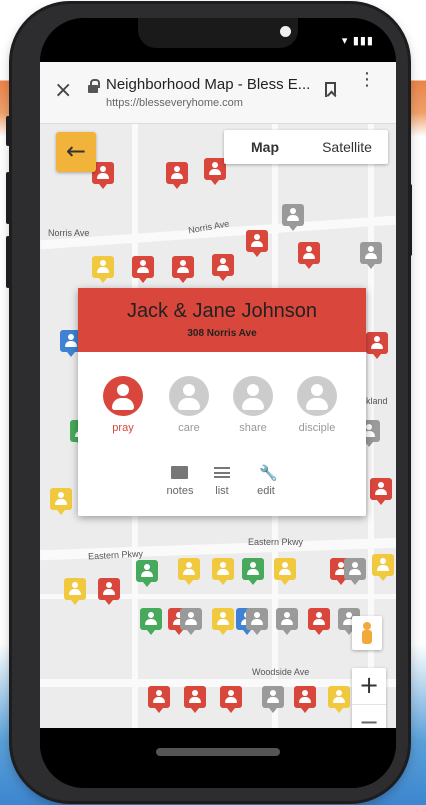 Image resolution: width=426 pixels, height=805 pixels. Describe the element at coordinates (189, 428) in the screenshot. I see `action-label: care` at that location.